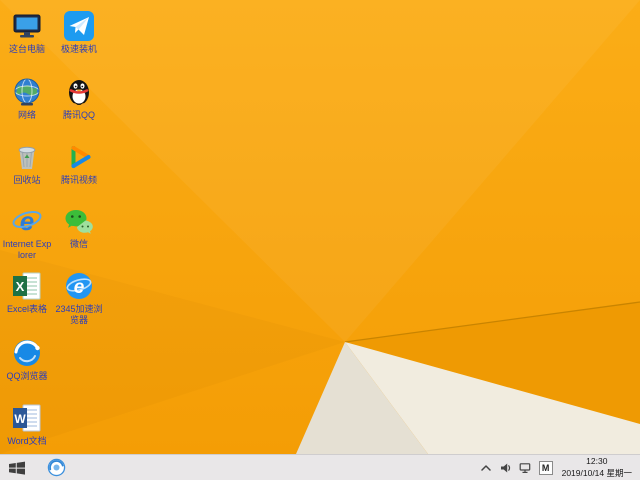 Image resolution: width=640 pixels, height=480 pixels. I want to click on clock-date: 2019/10/14 星期一, so click(596, 472).